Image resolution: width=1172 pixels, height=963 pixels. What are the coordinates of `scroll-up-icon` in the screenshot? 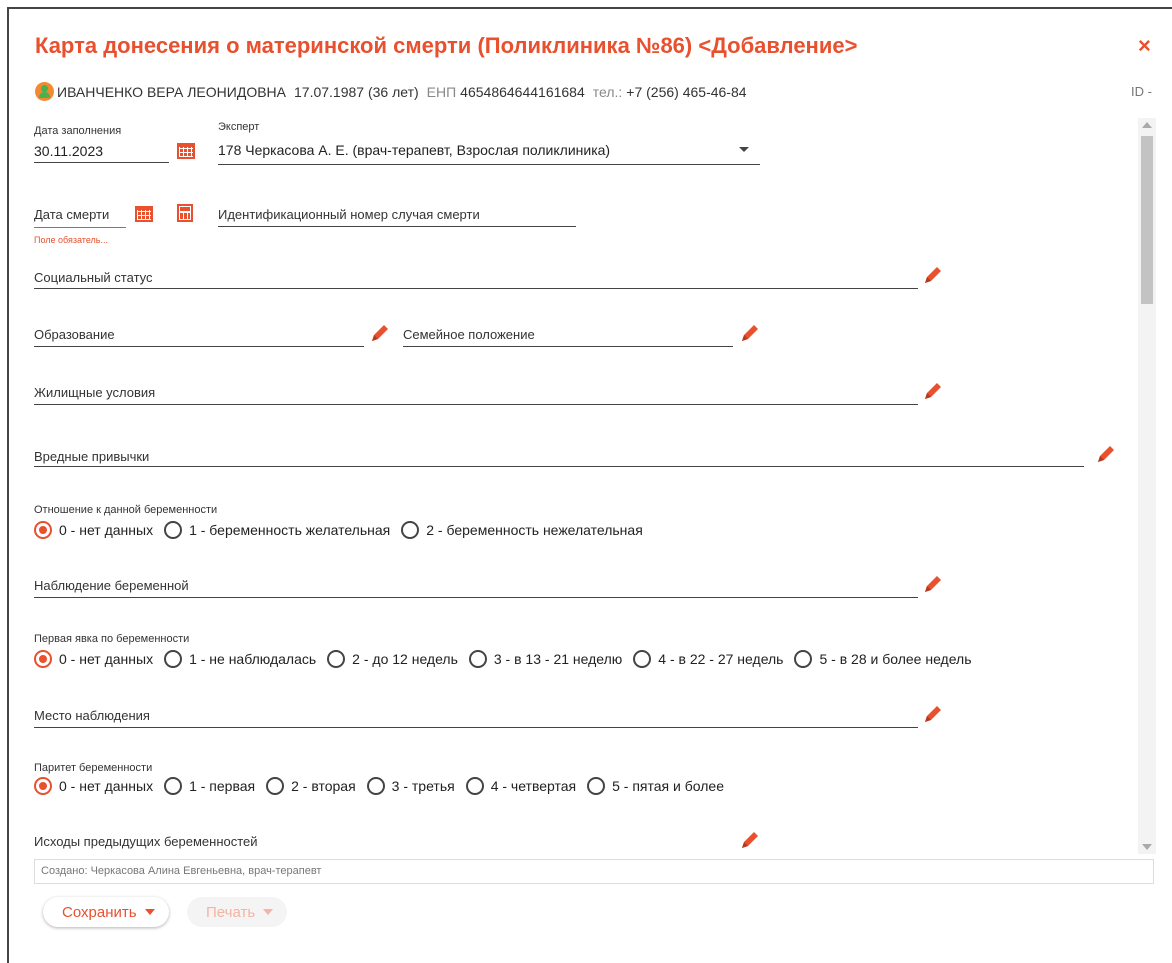 It's located at (1147, 125).